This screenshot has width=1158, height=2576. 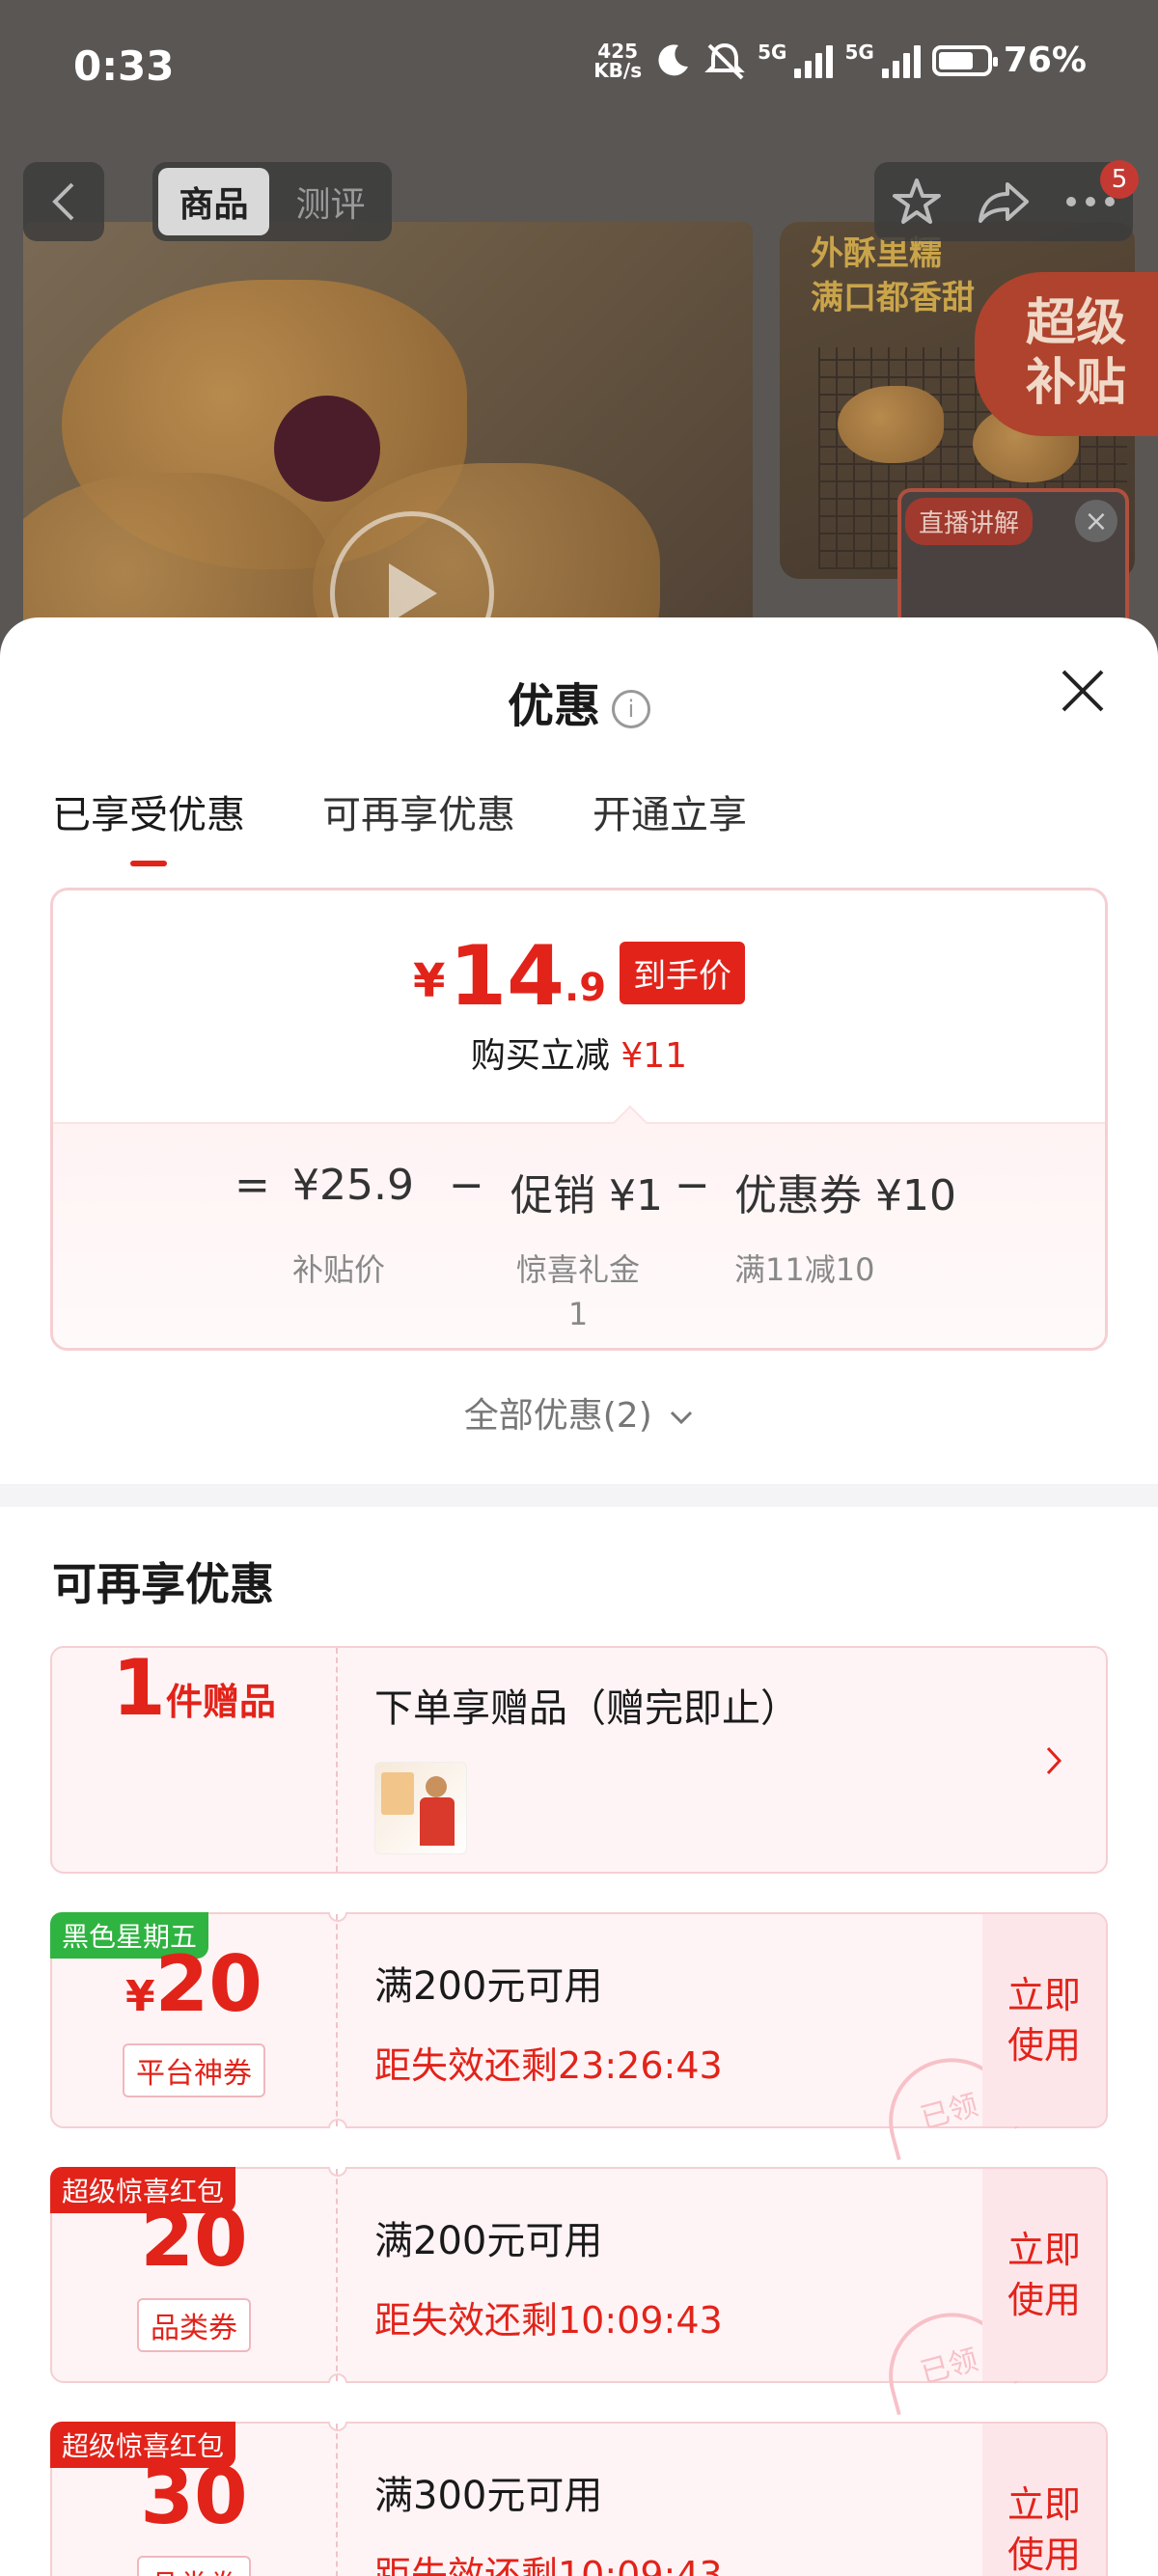 What do you see at coordinates (673, 59) in the screenshot?
I see `moon-icon` at bounding box center [673, 59].